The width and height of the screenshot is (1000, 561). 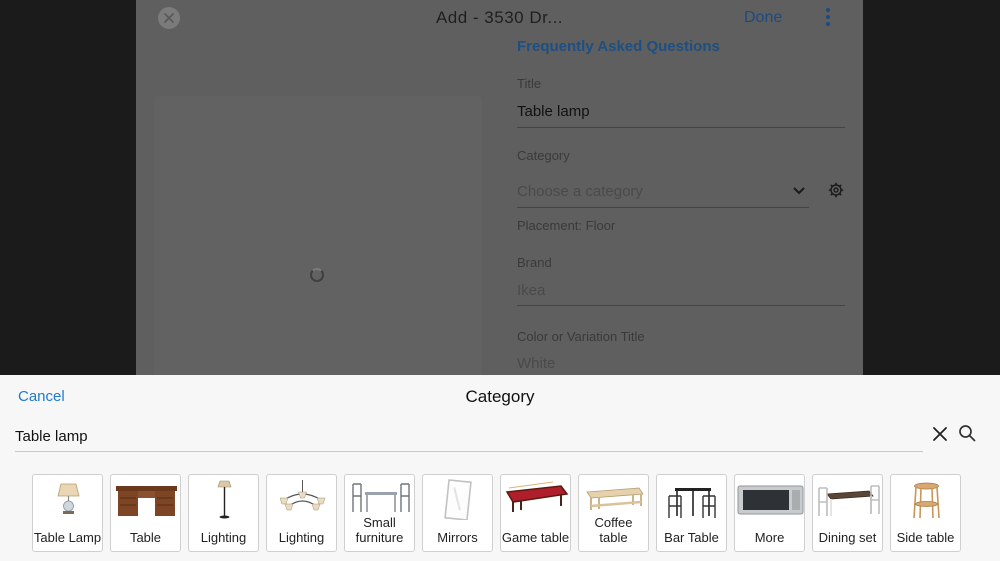 I want to click on search-bar, so click(x=469, y=437).